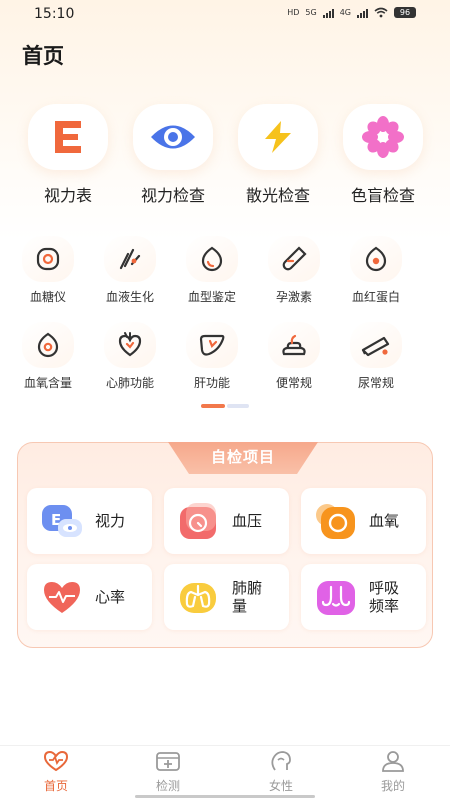 The image size is (450, 800). I want to click on self-check-card-vision: E 视力, so click(89, 521).